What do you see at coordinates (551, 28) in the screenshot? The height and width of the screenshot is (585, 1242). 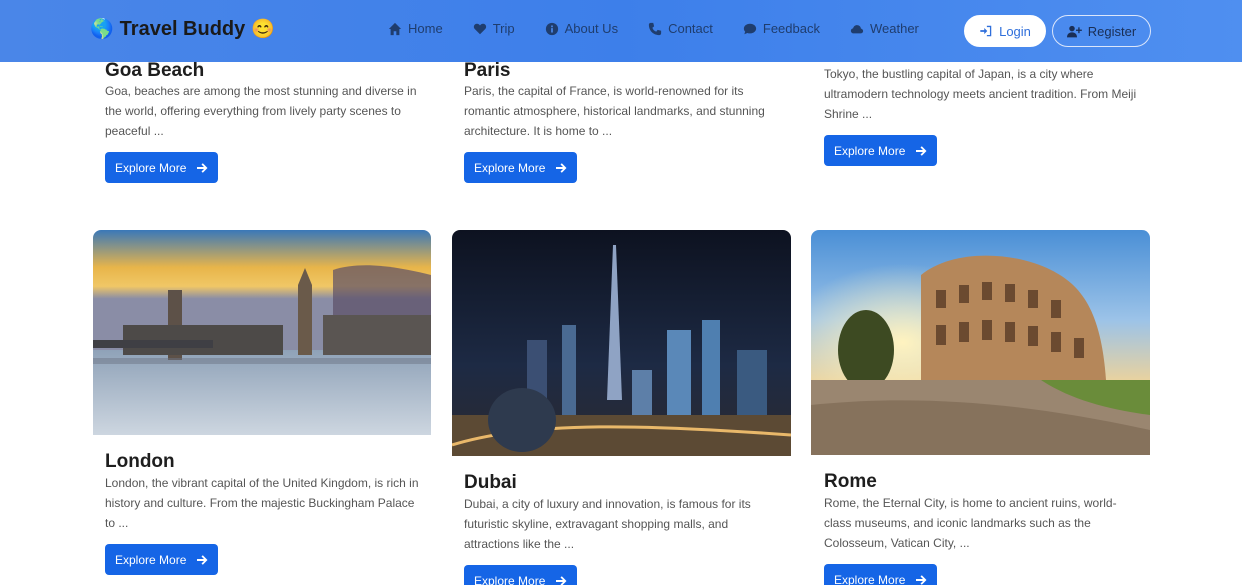 I see `info-icon` at bounding box center [551, 28].